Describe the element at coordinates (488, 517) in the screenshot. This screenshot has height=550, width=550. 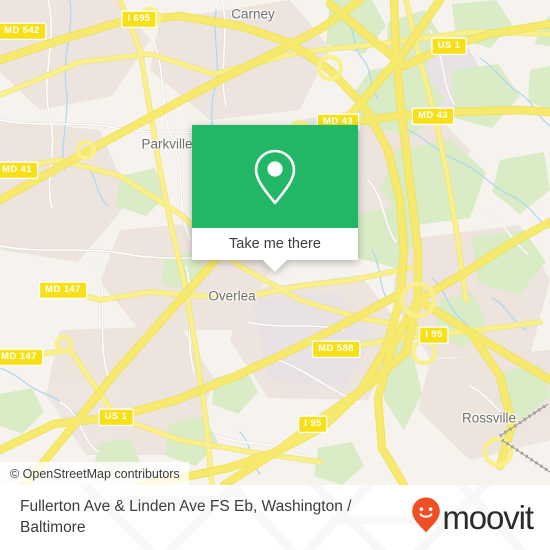
I see `moovit-wordmark: moovit` at that location.